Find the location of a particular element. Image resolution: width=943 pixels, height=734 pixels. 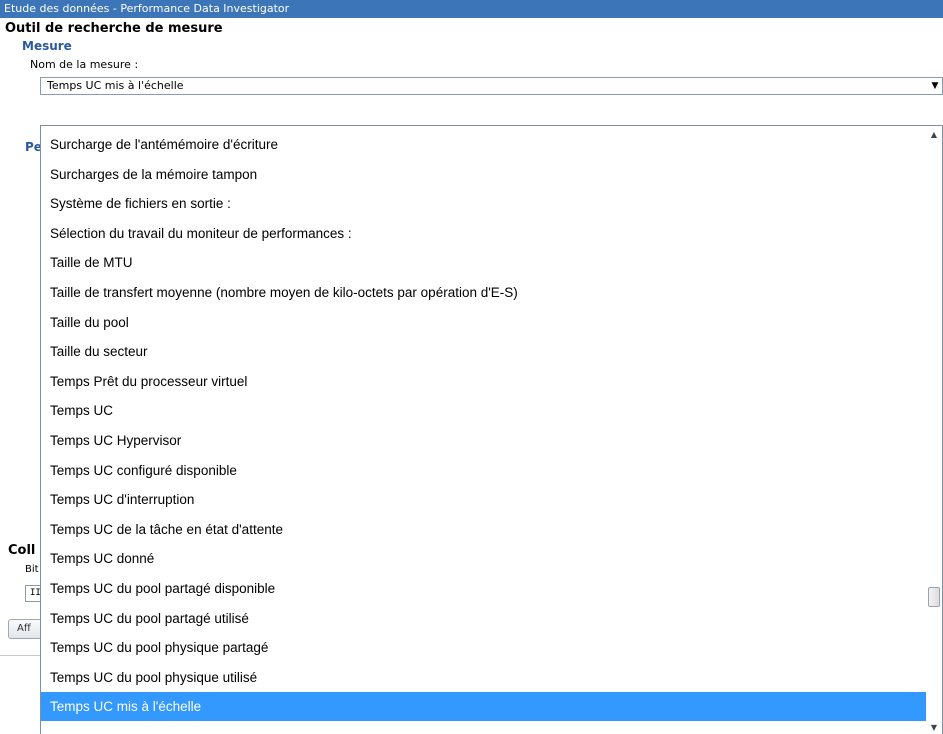

dropdown-option: Taille du pool is located at coordinates (483, 322).